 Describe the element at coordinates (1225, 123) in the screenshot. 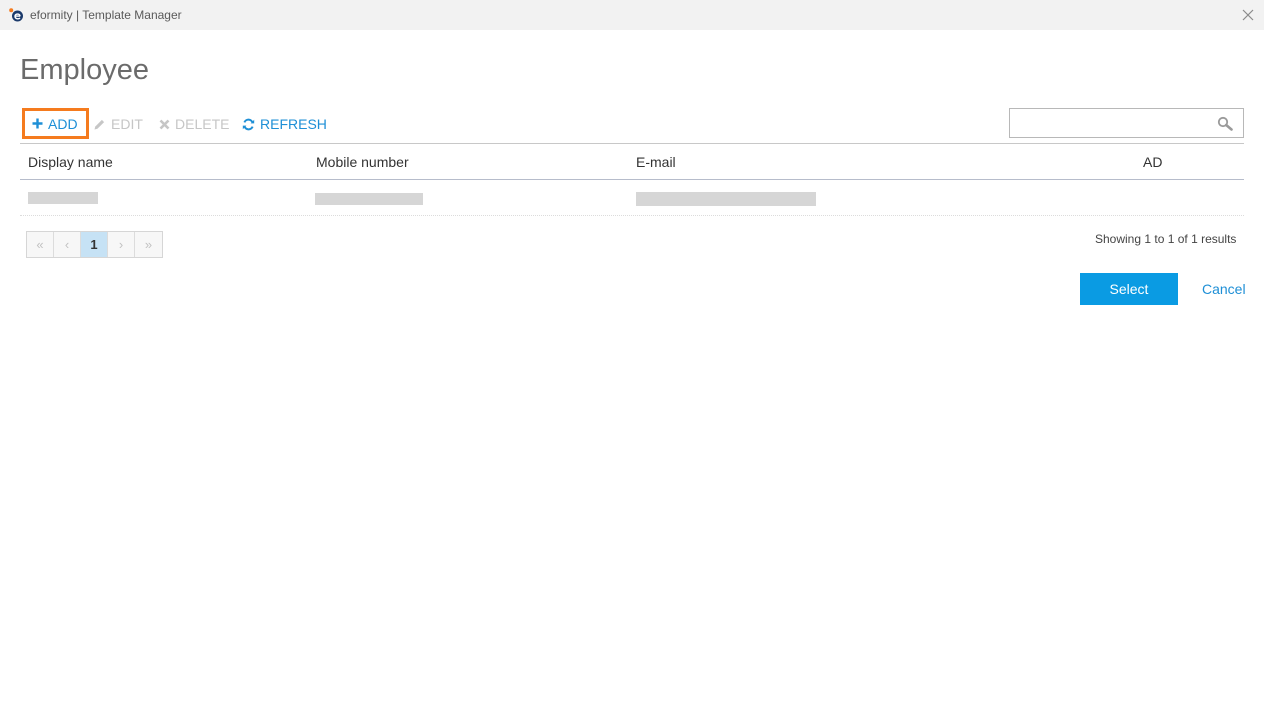

I see `search-icon` at that location.